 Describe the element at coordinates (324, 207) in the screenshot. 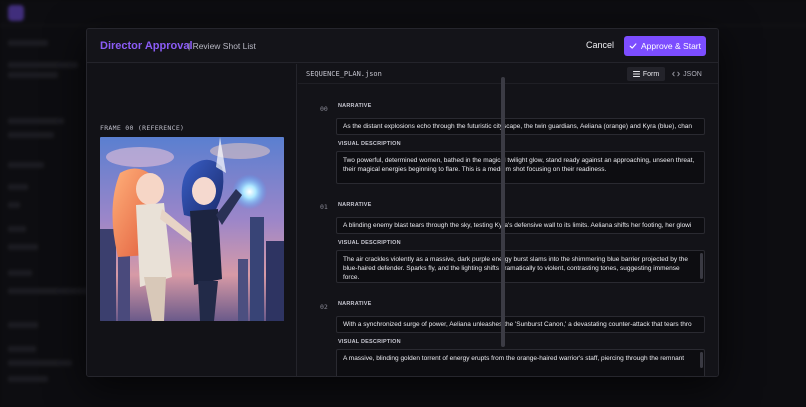

I see `frame-number: 01` at that location.